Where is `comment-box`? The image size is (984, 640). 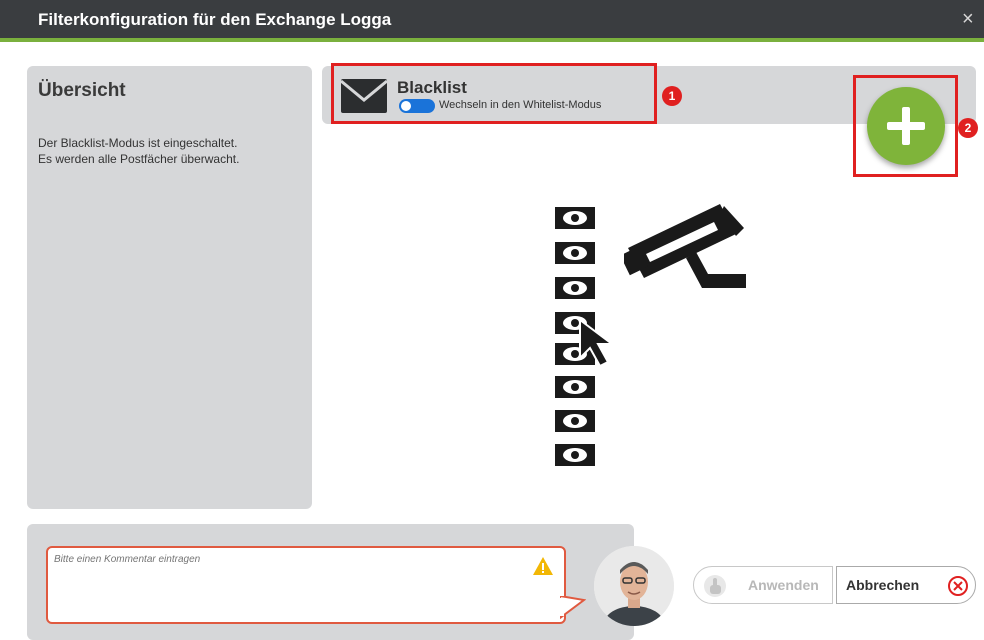 comment-box is located at coordinates (306, 585).